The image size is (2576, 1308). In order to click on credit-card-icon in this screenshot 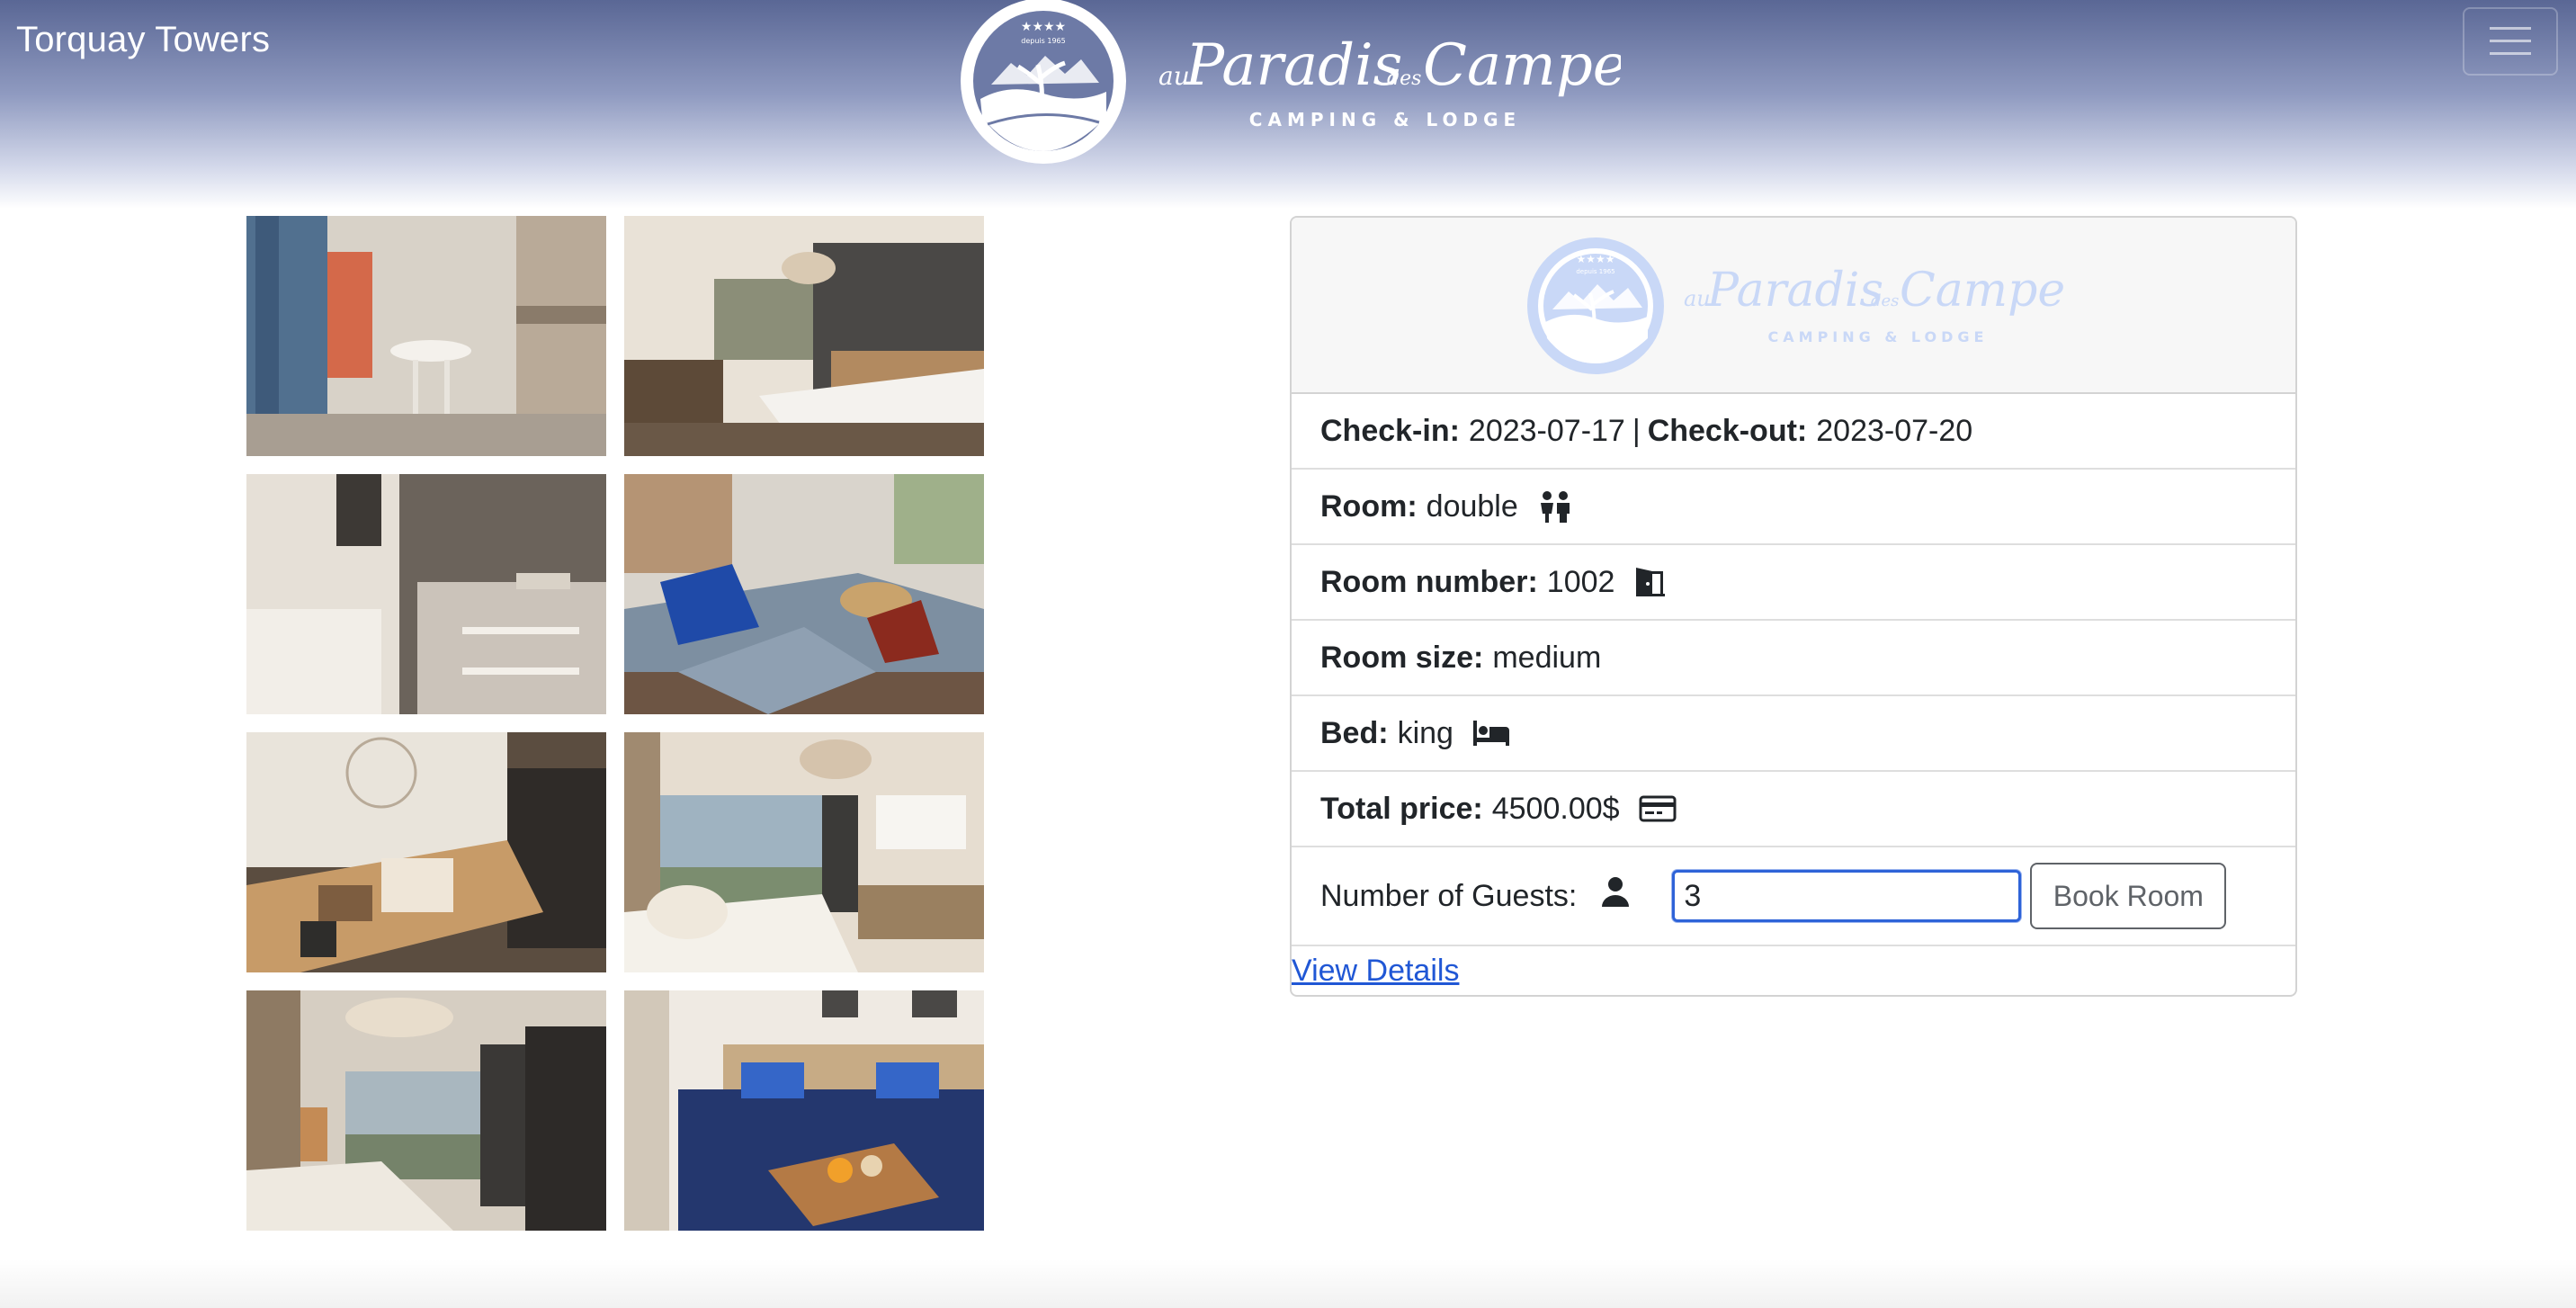, I will do `click(1657, 808)`.